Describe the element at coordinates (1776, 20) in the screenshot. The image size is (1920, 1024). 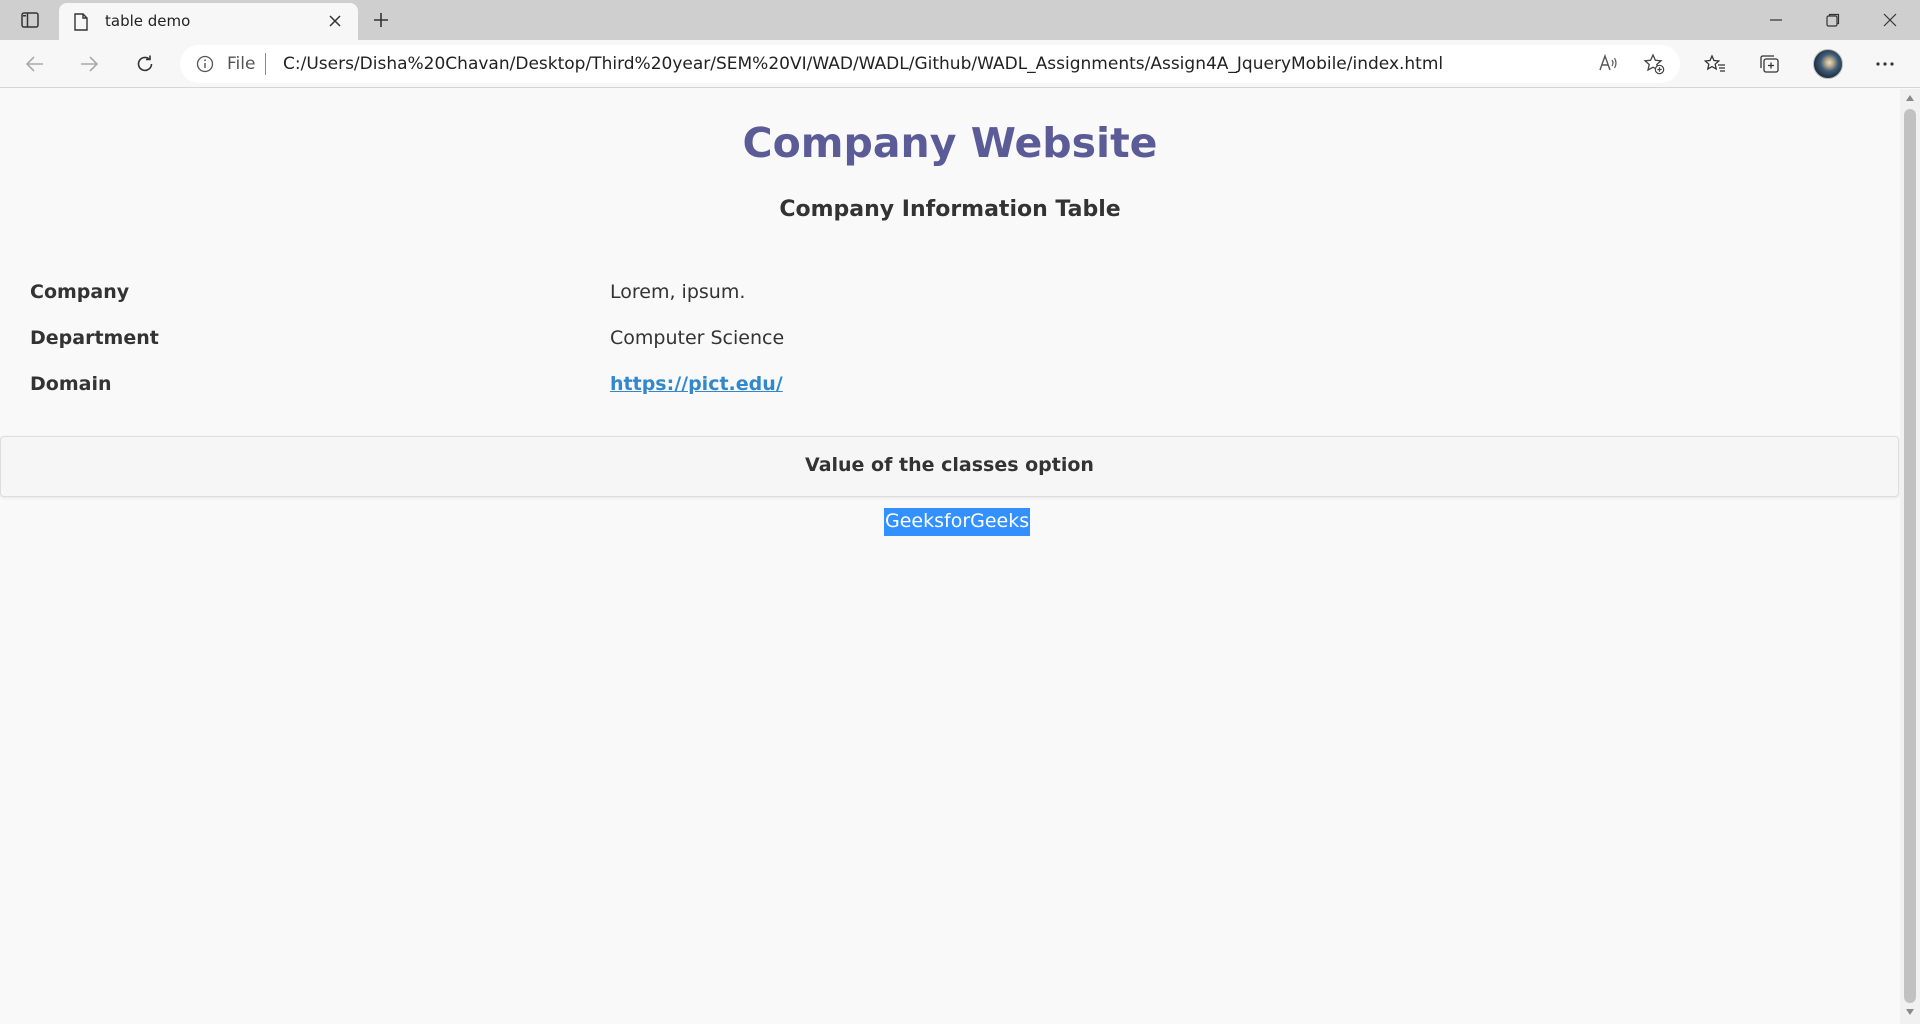
I see `minimize-icon` at that location.